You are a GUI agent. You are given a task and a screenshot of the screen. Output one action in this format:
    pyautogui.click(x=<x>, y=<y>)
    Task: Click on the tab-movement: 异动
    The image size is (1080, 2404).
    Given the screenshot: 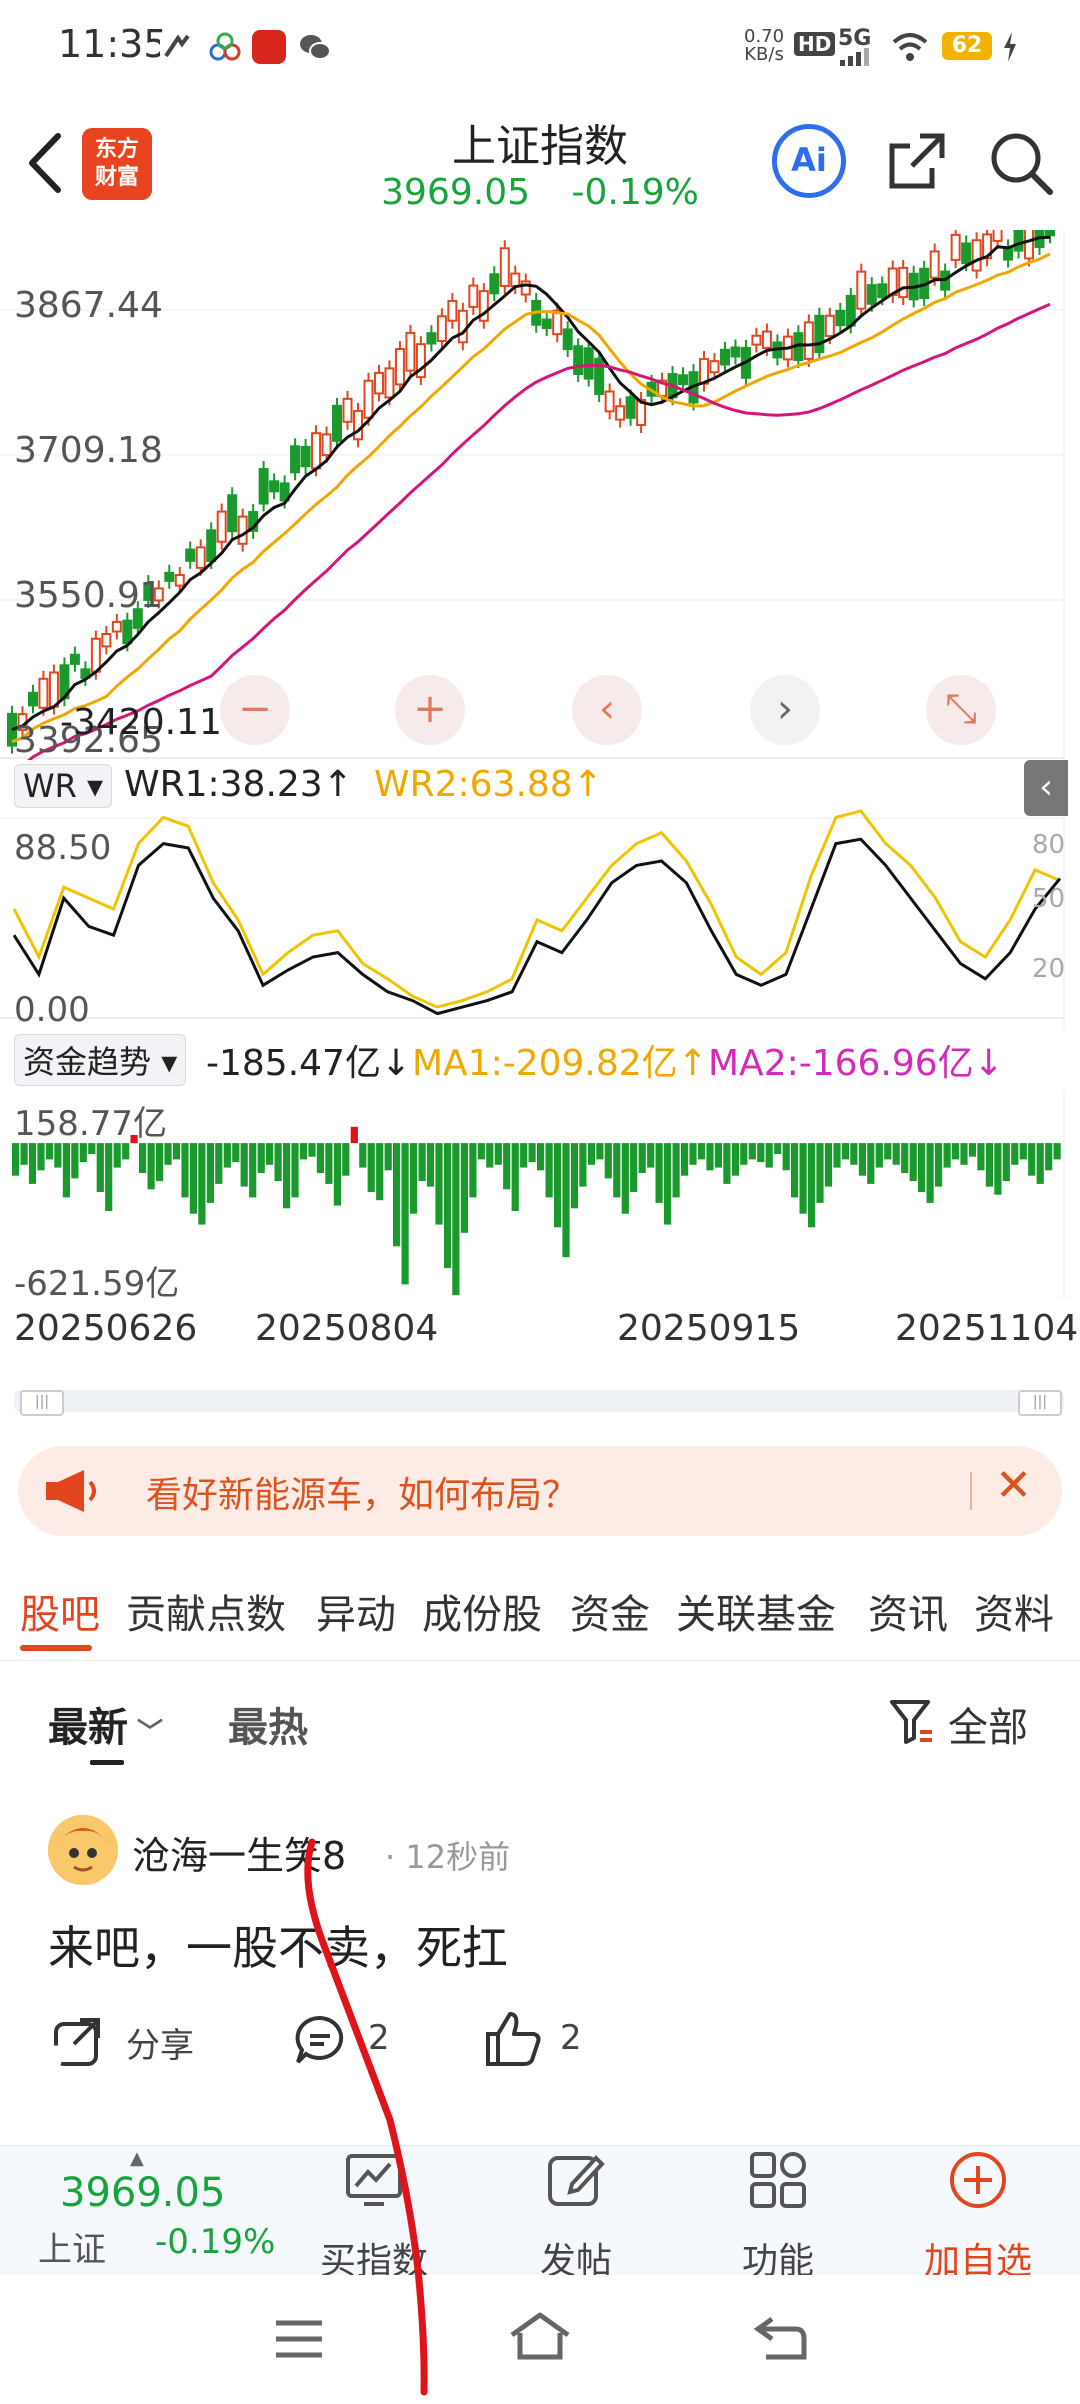 What is the action you would take?
    pyautogui.click(x=356, y=1611)
    